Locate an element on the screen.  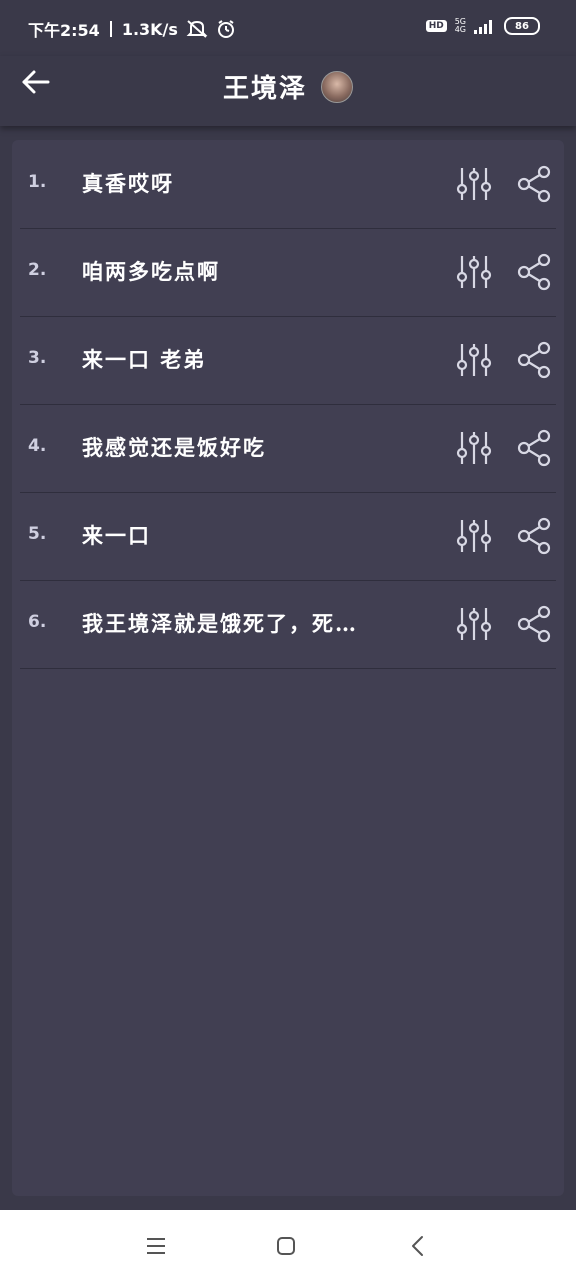
hd-badge: HD is located at coordinates (436, 26).